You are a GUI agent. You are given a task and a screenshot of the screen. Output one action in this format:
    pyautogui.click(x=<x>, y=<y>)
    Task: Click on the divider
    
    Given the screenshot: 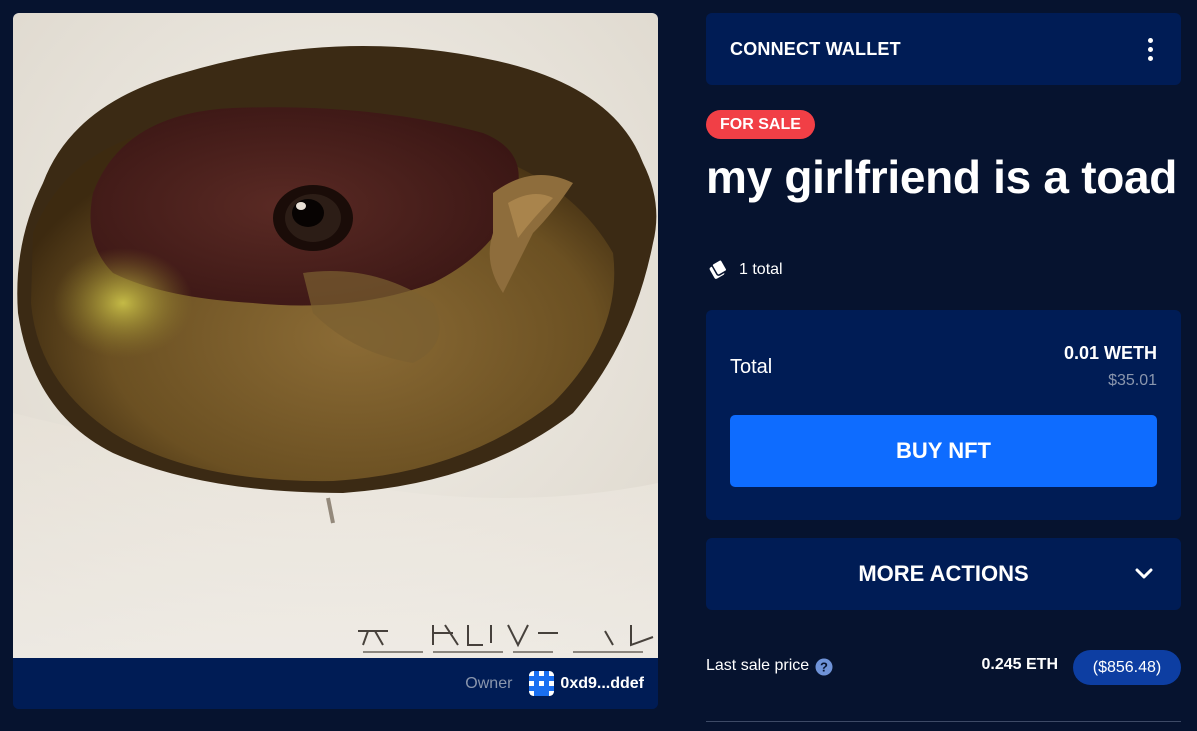 What is the action you would take?
    pyautogui.click(x=943, y=721)
    